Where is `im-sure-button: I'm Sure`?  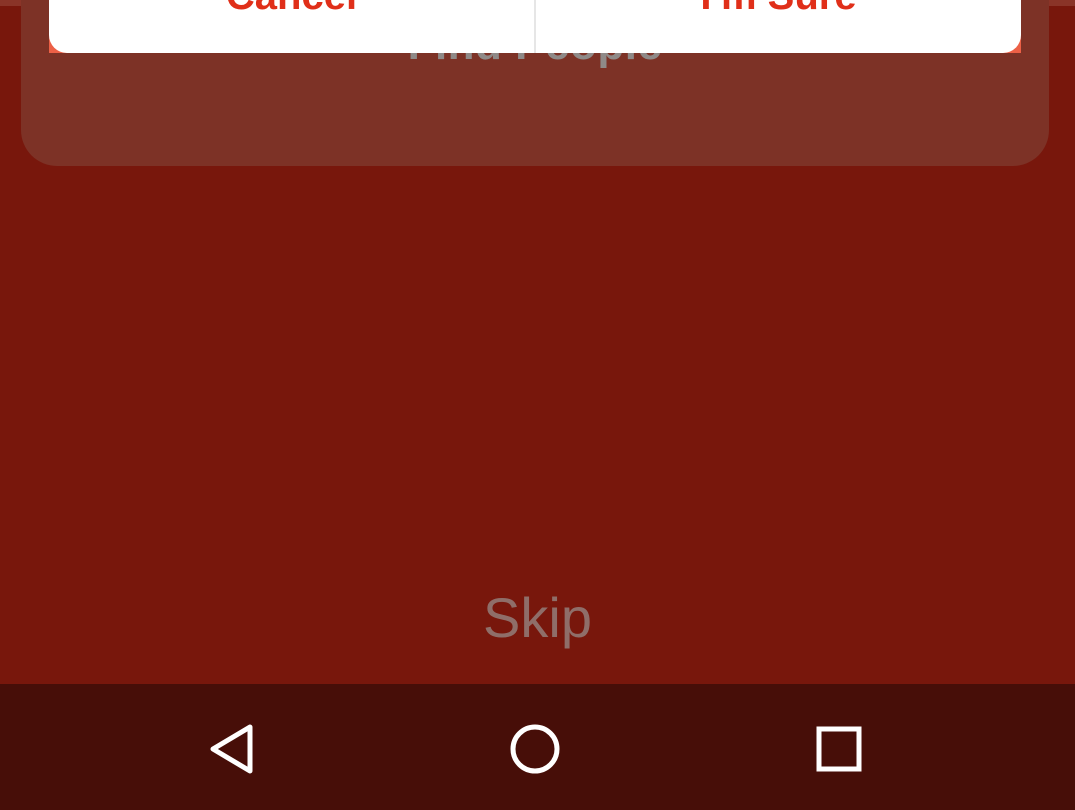 im-sure-button: I'm Sure is located at coordinates (777, 26).